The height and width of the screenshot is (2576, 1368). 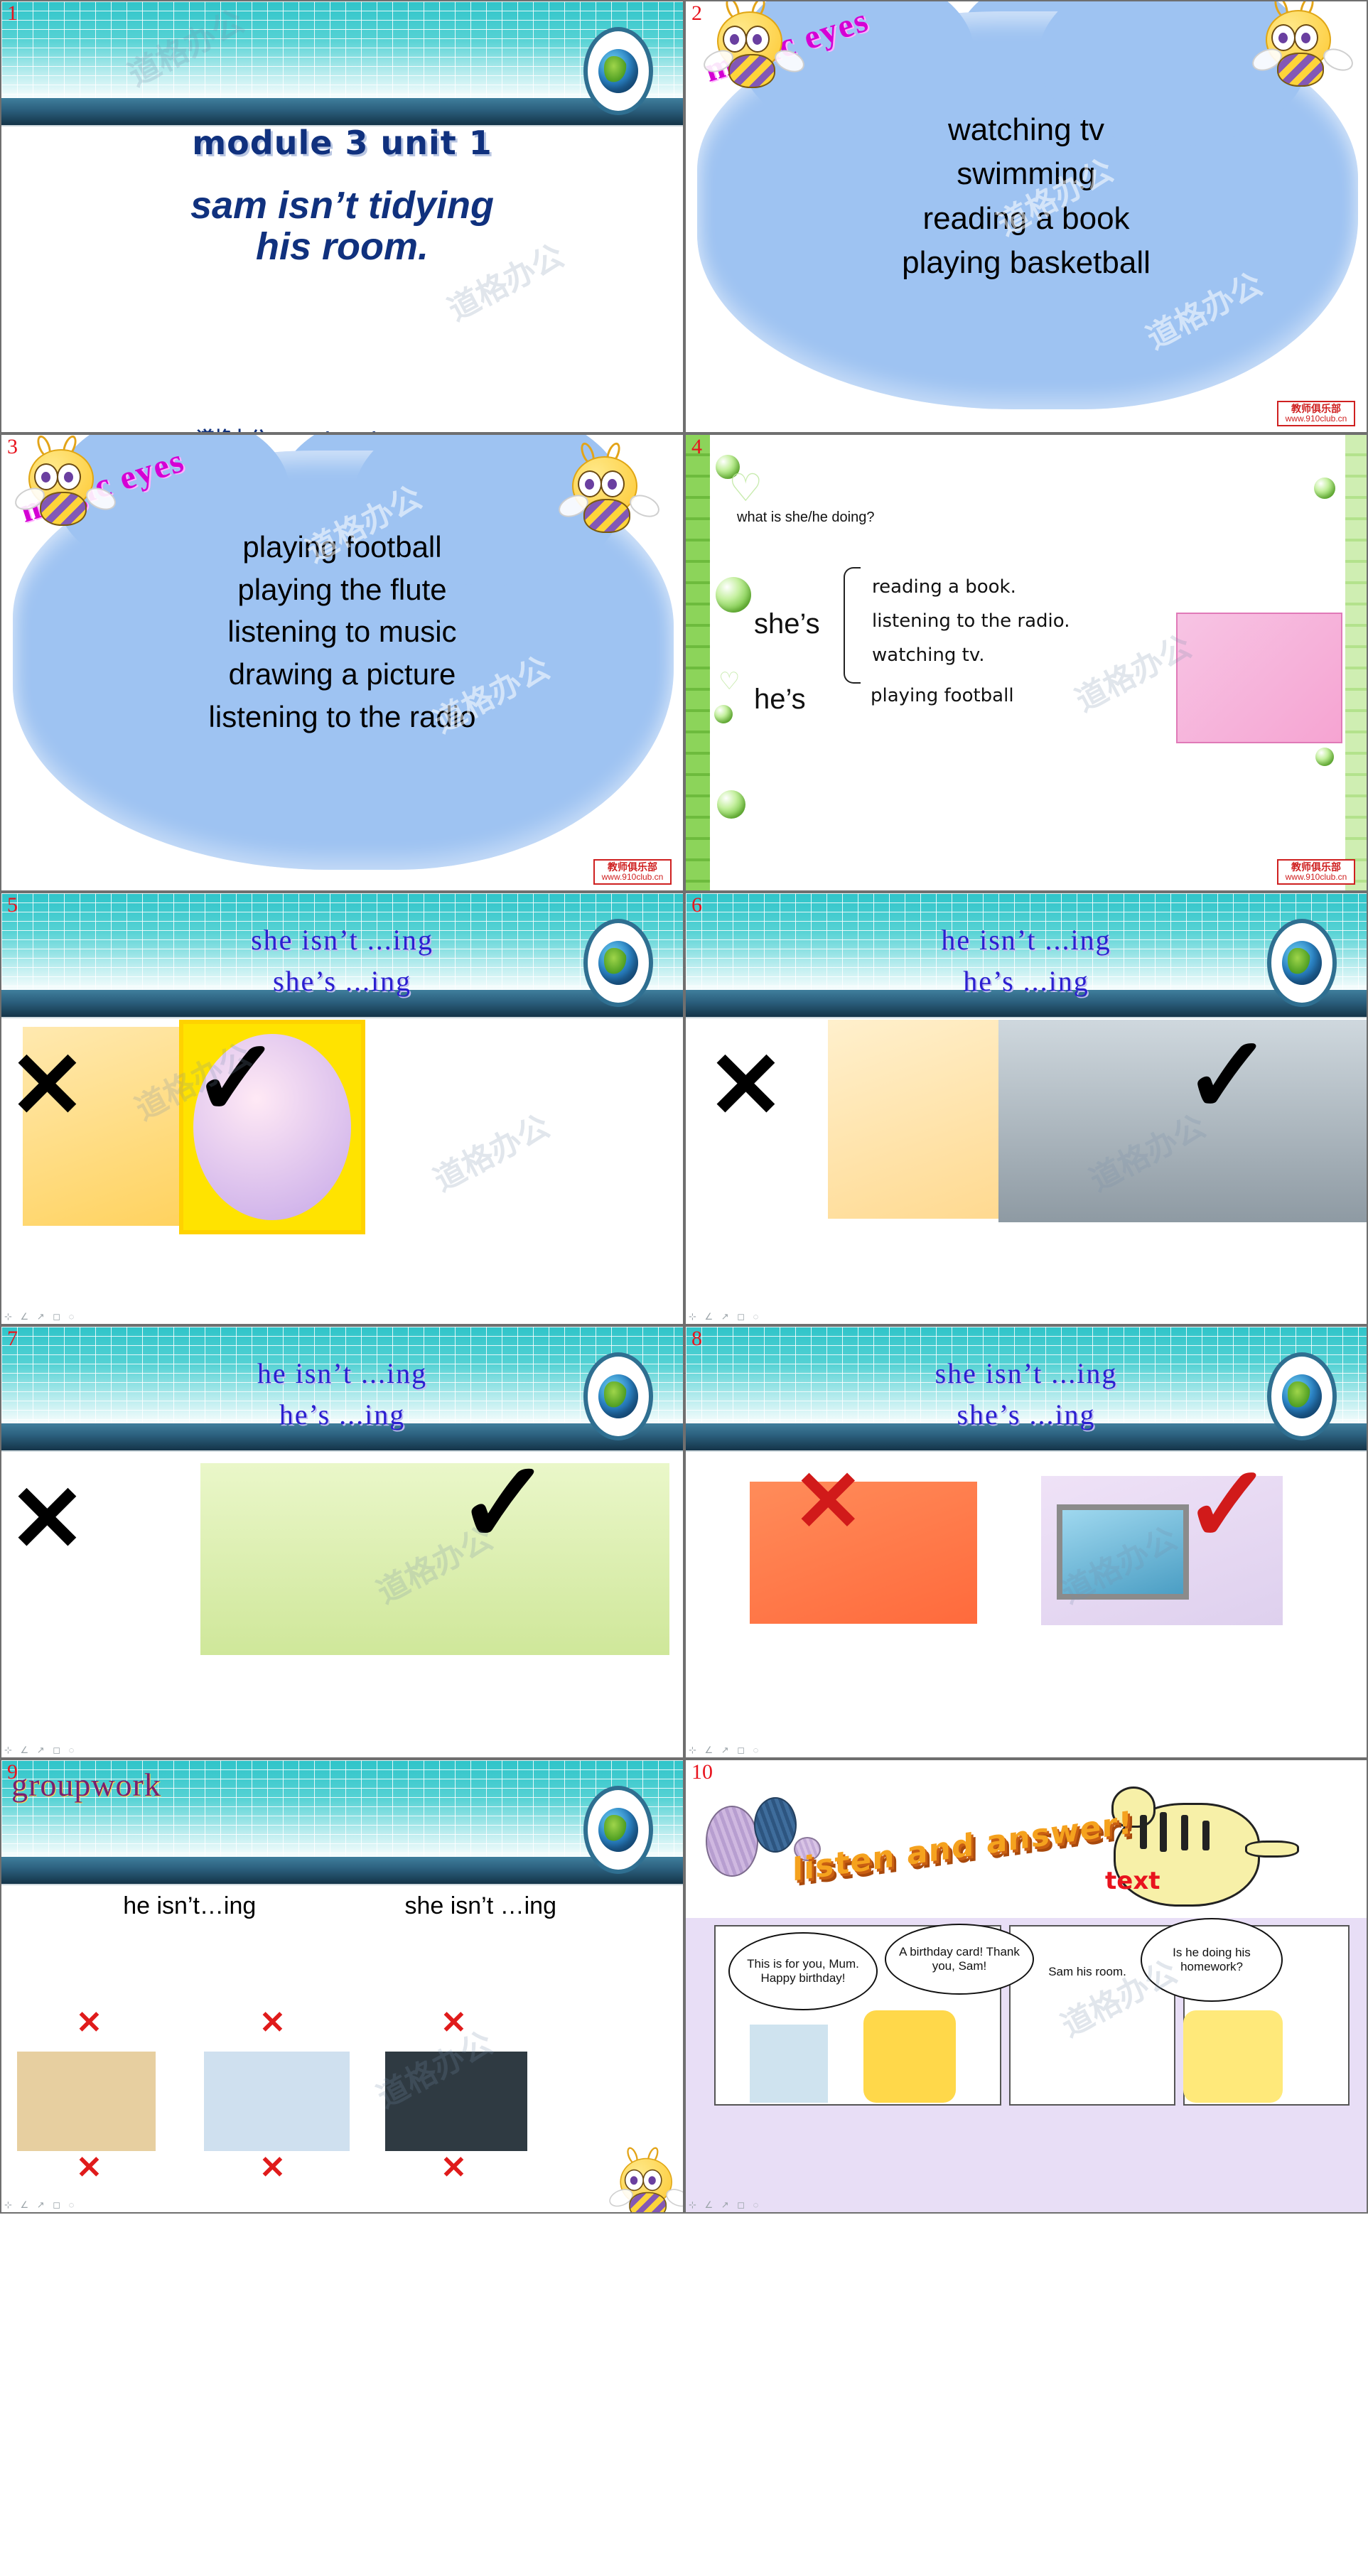 I want to click on vocab-item: reading a book, so click(x=1026, y=218).